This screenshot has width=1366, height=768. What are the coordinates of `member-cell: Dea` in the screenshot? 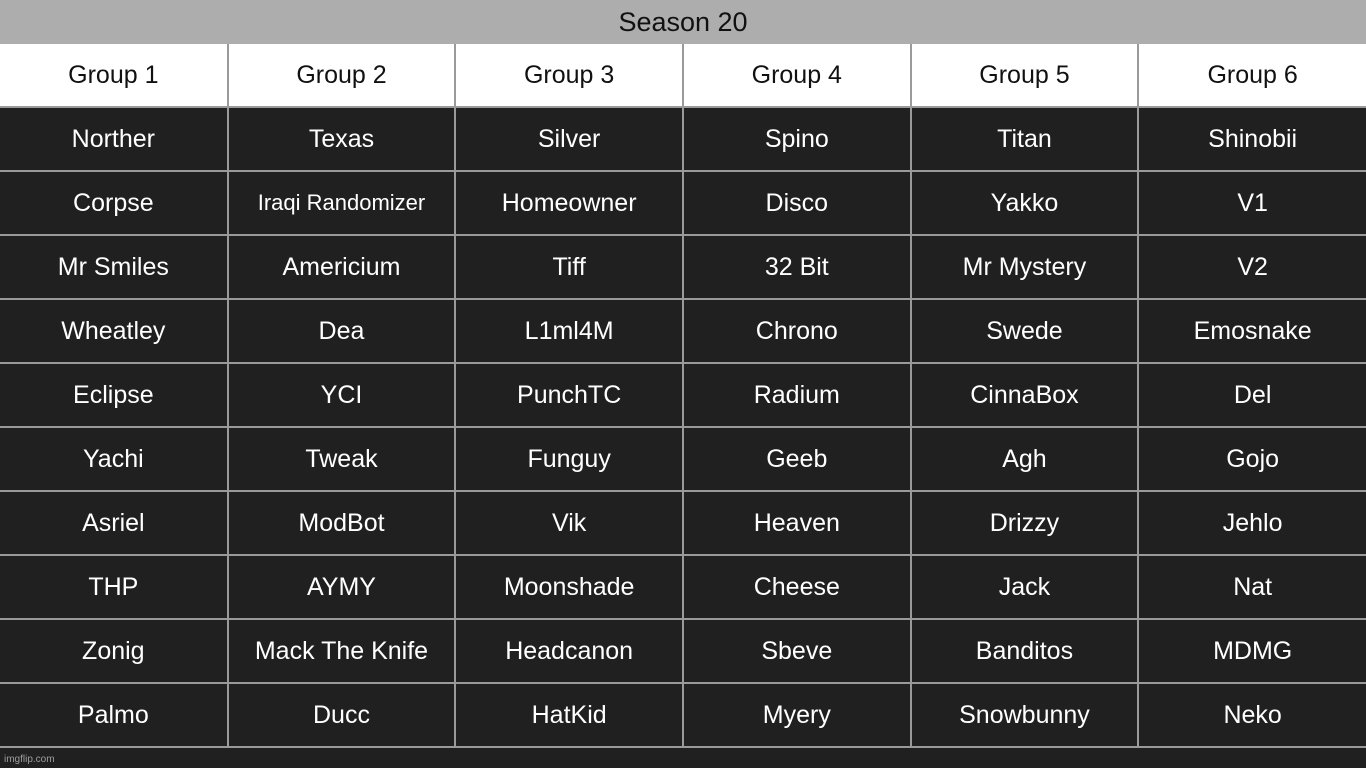 It's located at (341, 331).